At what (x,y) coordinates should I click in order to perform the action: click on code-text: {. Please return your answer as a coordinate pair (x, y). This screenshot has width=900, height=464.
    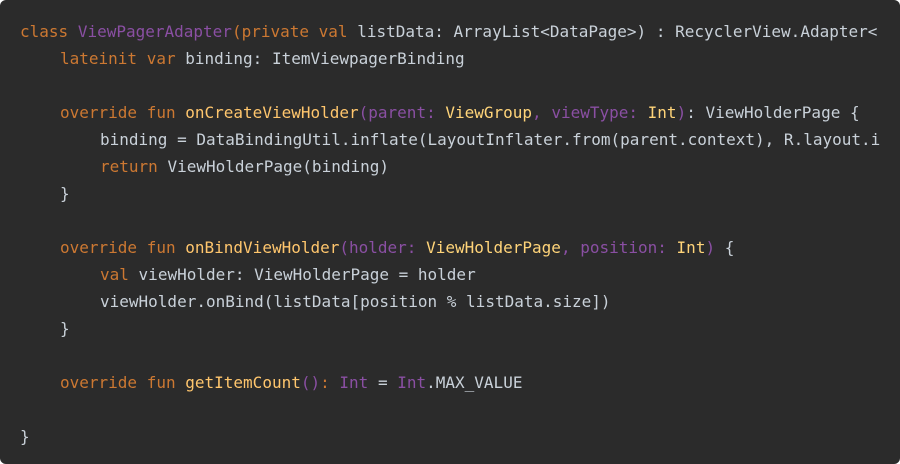
    Looking at the image, I should click on (725, 247).